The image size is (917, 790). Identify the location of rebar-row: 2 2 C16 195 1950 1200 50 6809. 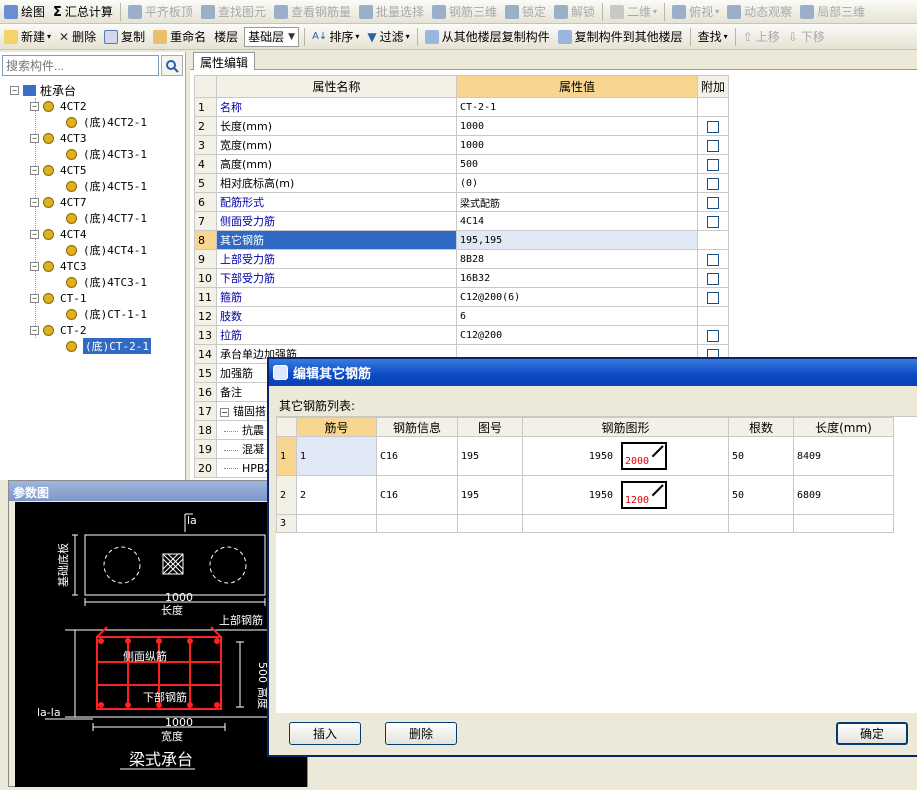
(585, 495).